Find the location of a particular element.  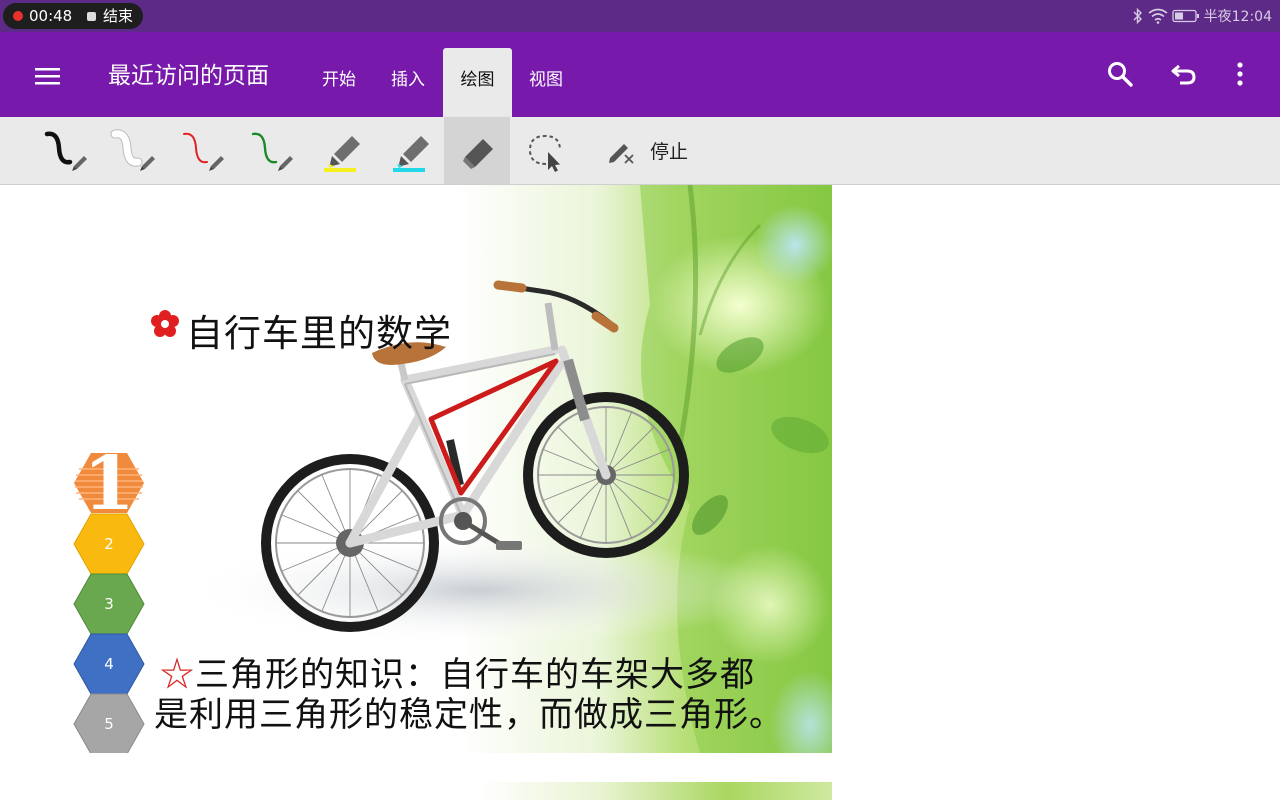

battery-icon is located at coordinates (1185, 16).